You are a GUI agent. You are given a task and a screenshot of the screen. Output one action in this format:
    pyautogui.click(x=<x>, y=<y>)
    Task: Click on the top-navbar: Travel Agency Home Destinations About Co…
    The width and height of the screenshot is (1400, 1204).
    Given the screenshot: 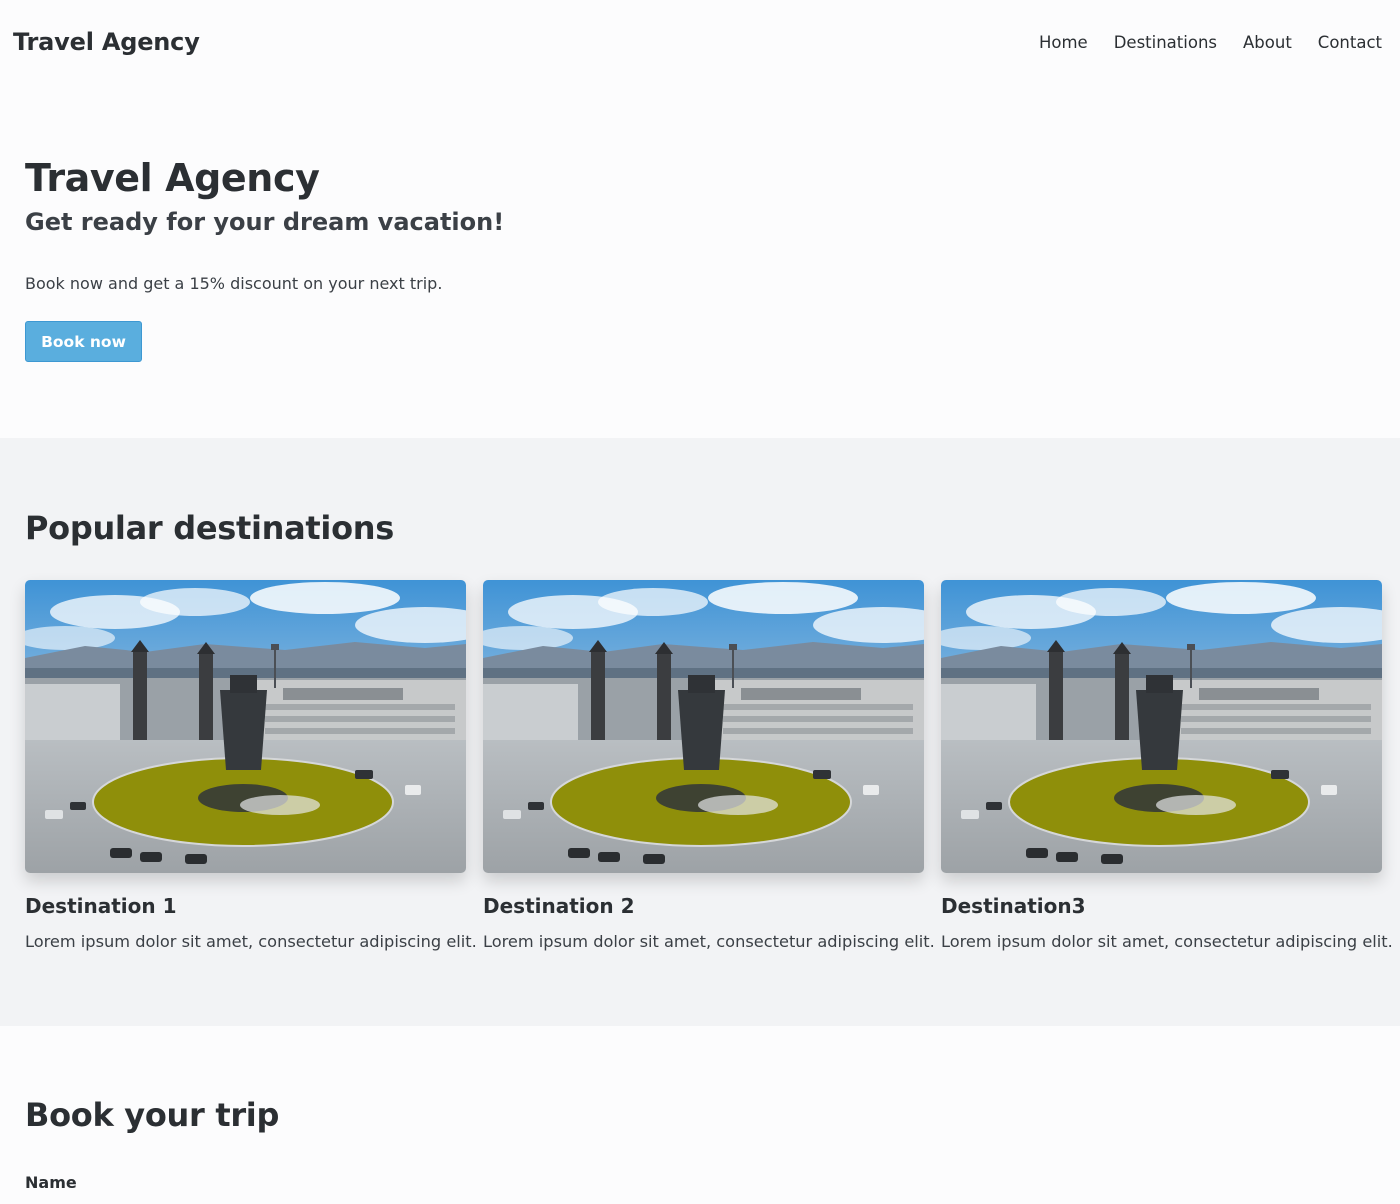 What is the action you would take?
    pyautogui.click(x=700, y=42)
    